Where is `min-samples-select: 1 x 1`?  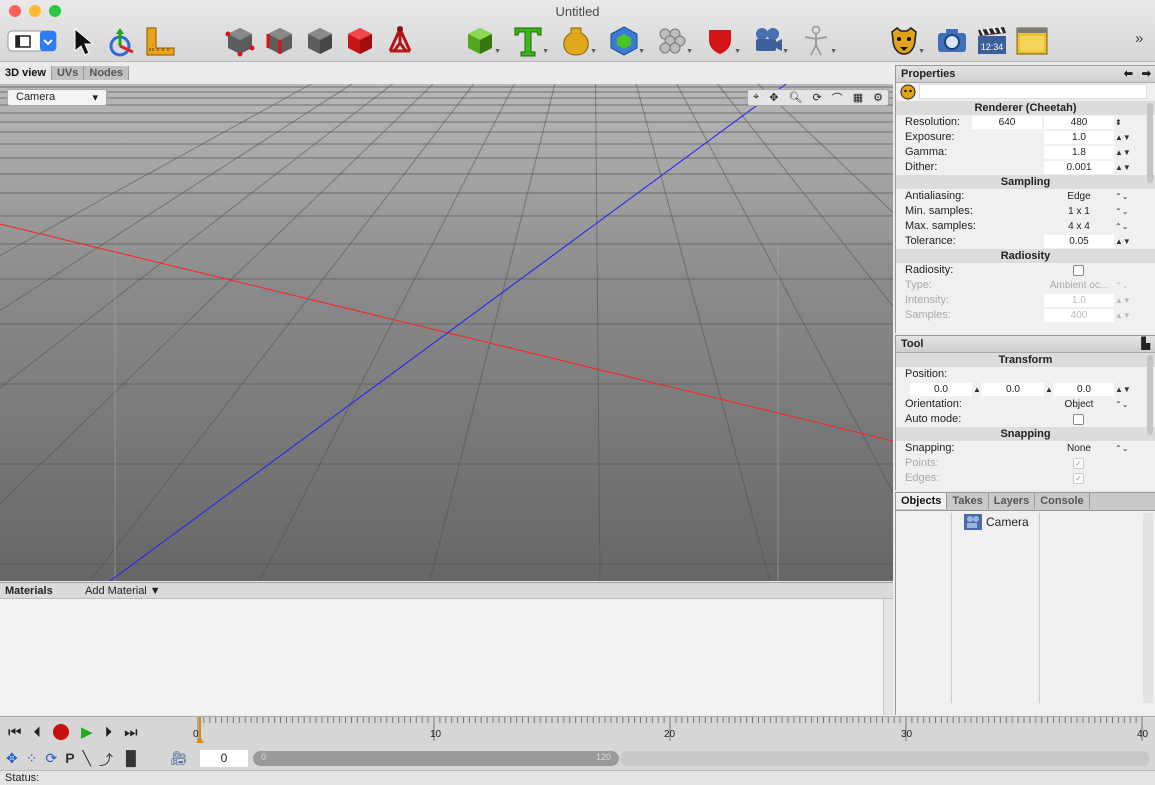 min-samples-select: 1 x 1 is located at coordinates (1079, 211).